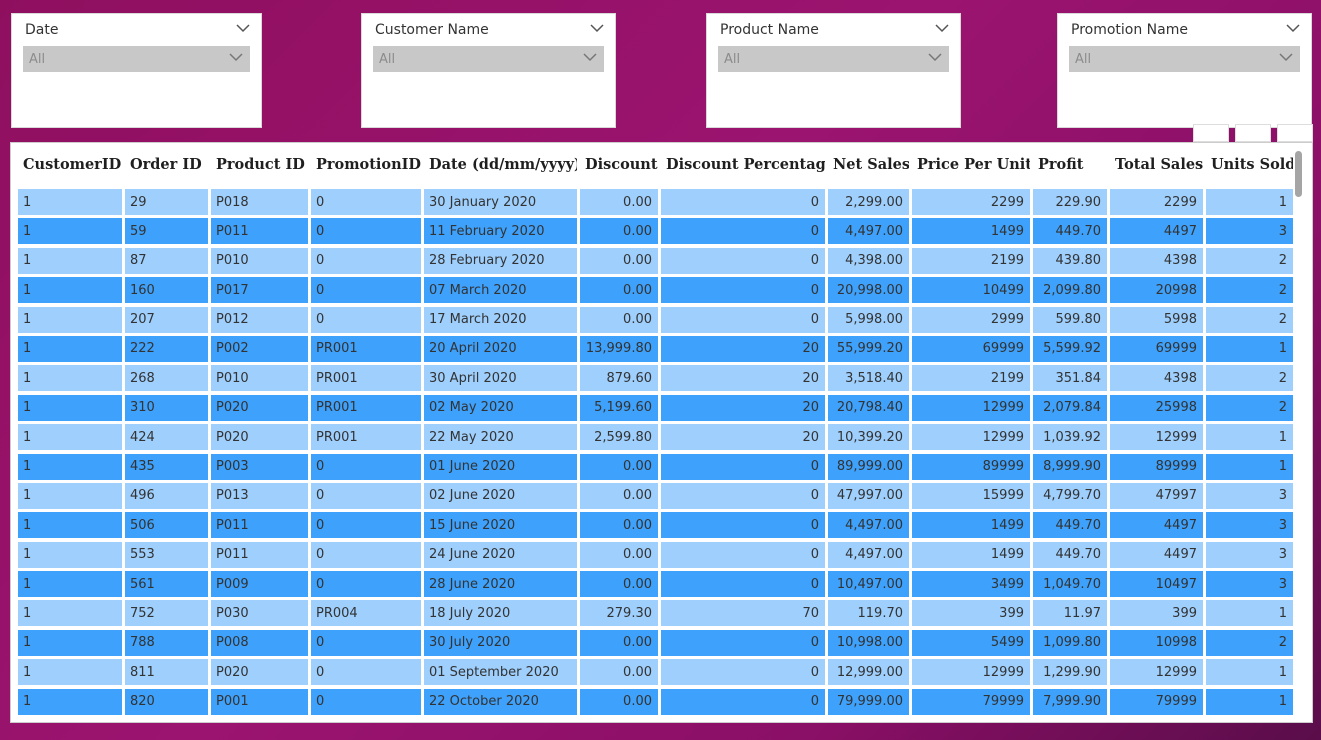 The height and width of the screenshot is (740, 1321). I want to click on table-cell: 4,799.70, so click(1070, 495).